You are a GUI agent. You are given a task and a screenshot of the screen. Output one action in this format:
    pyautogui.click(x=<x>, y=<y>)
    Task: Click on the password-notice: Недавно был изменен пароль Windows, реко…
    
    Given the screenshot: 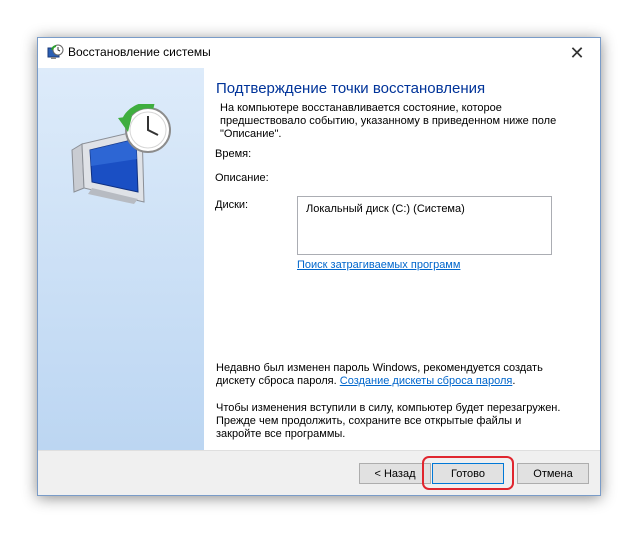 What is the action you would take?
    pyautogui.click(x=379, y=374)
    